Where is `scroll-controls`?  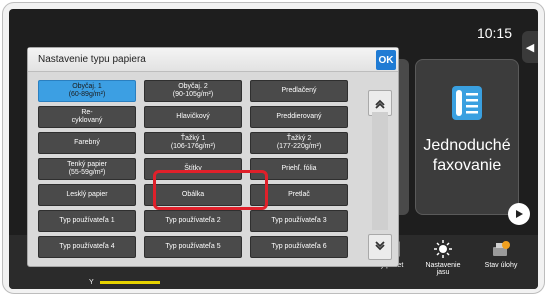 scroll-controls is located at coordinates (380, 171).